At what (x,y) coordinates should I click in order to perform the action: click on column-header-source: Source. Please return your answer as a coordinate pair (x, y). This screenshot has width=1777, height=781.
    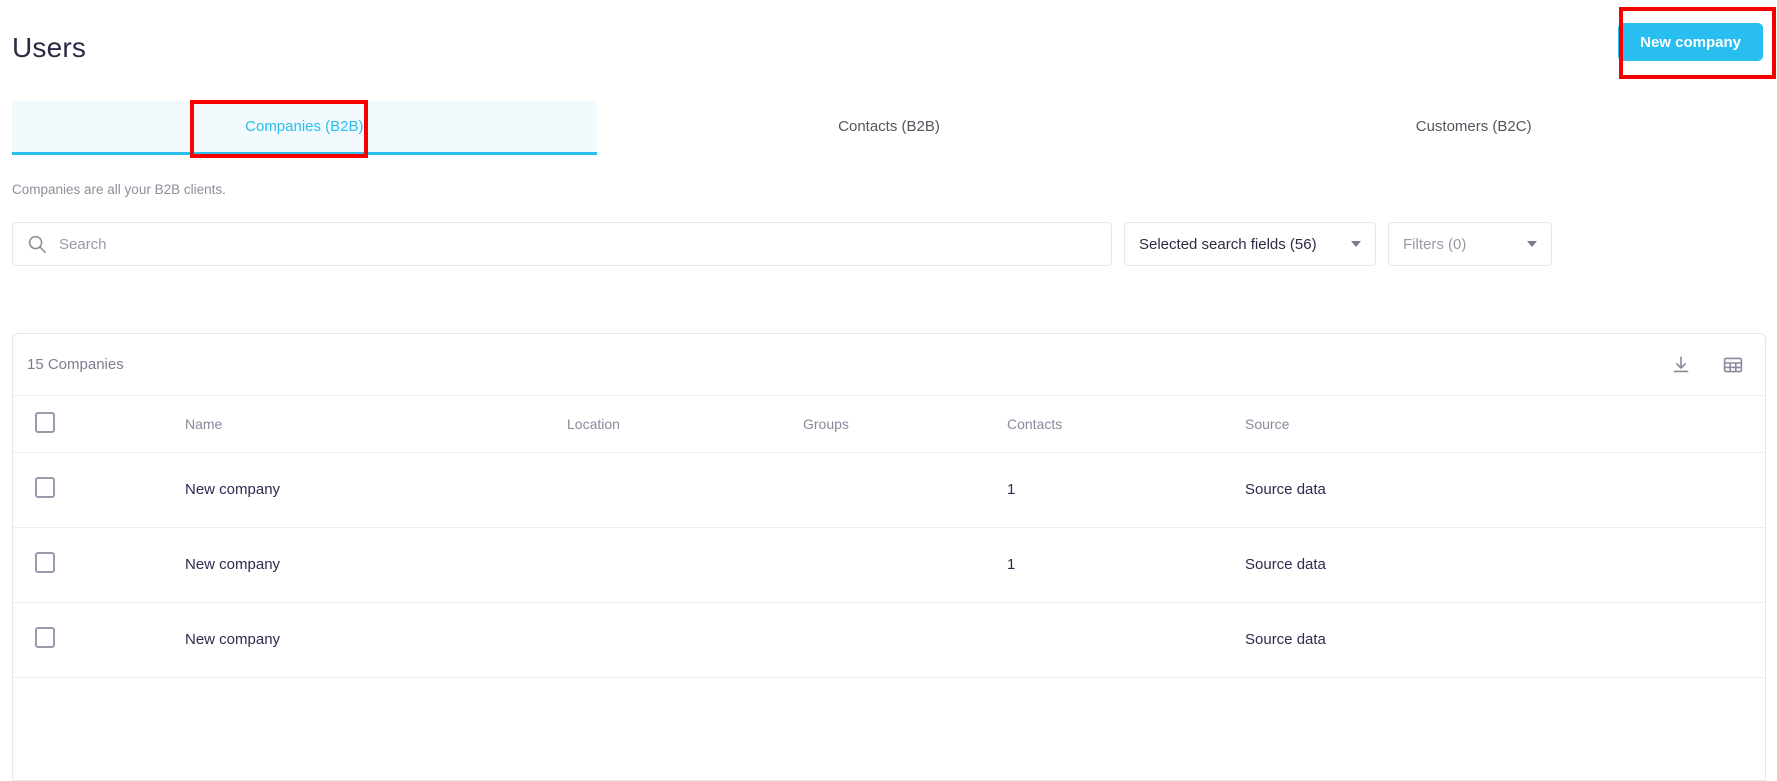
    Looking at the image, I should click on (1494, 424).